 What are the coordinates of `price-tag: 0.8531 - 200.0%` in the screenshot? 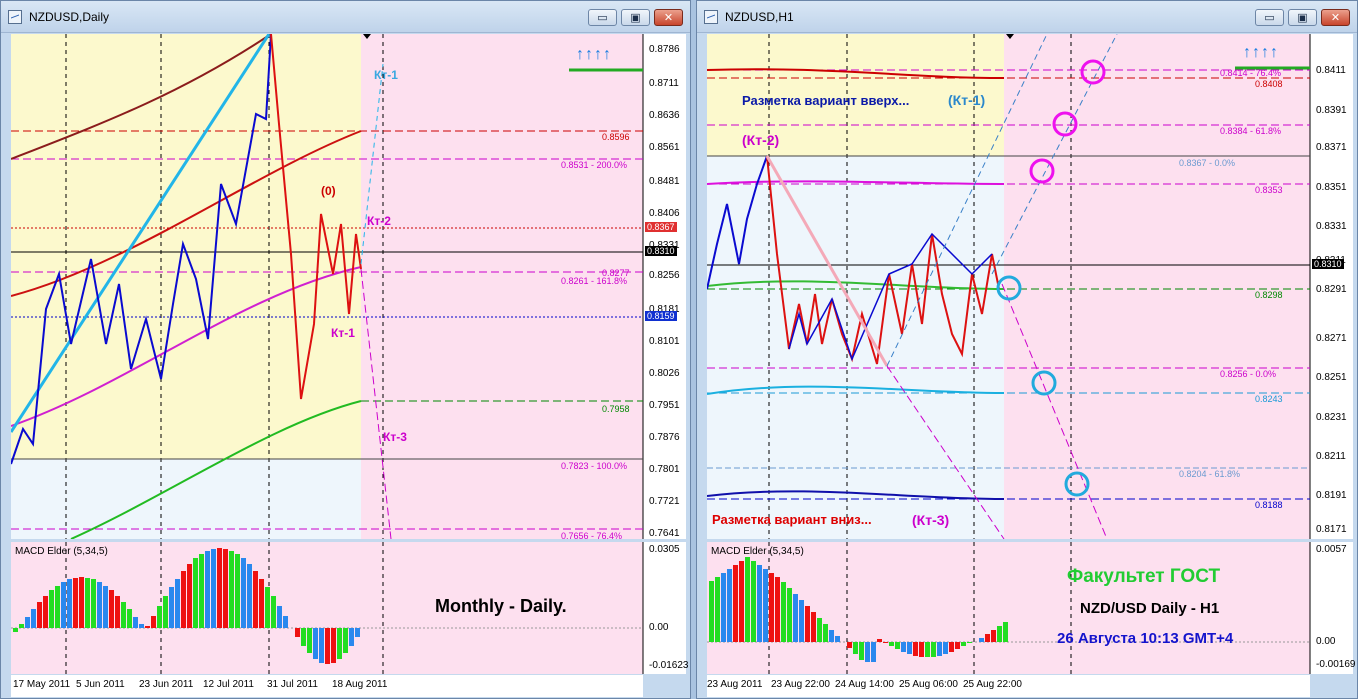 It's located at (594, 165).